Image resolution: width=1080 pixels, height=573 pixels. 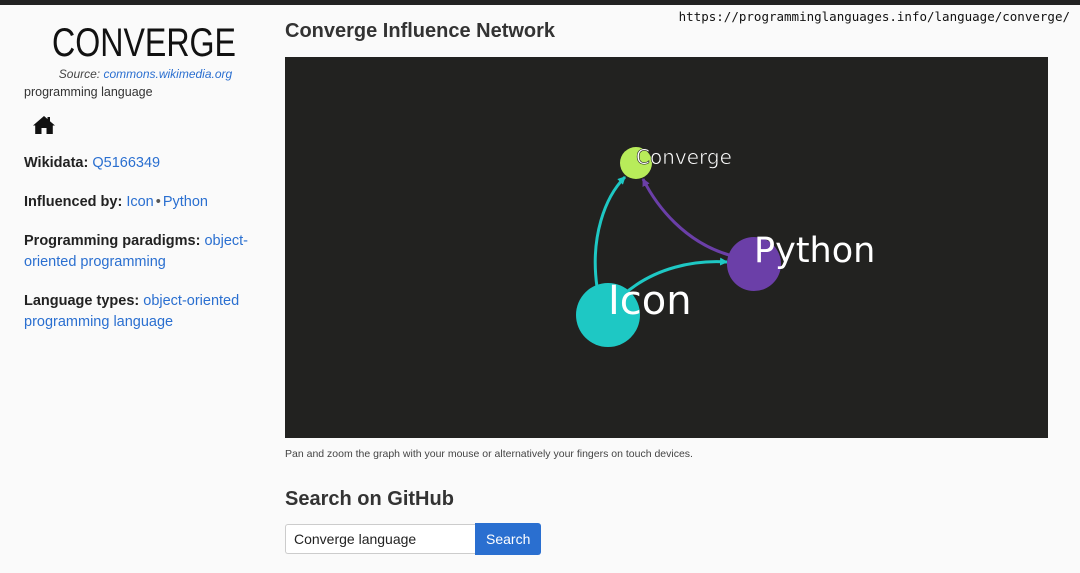 I want to click on github-search-form: Search, so click(x=666, y=539).